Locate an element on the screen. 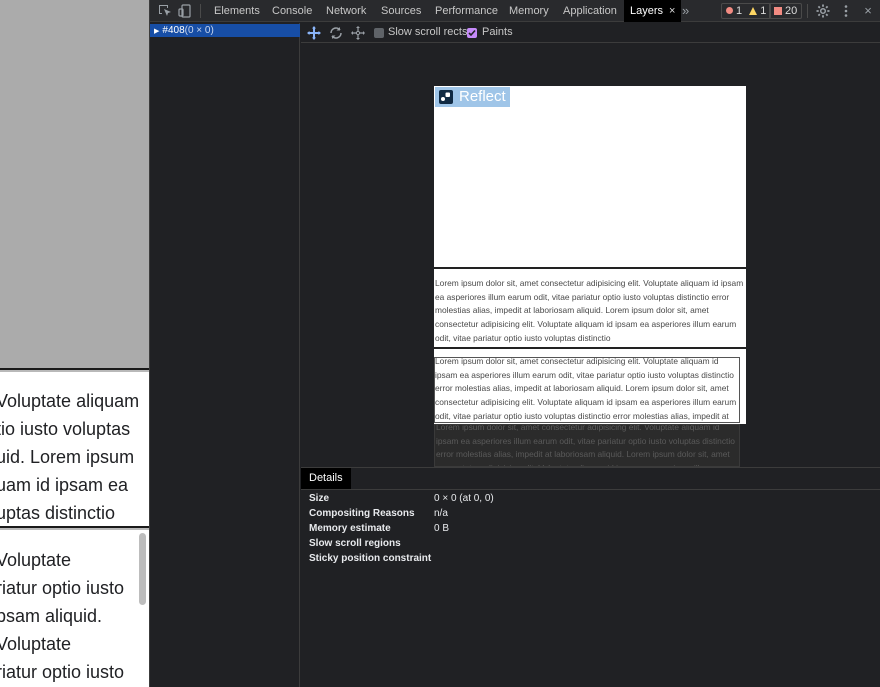 The image size is (880, 687). close-tab-icon: × is located at coordinates (672, 11).